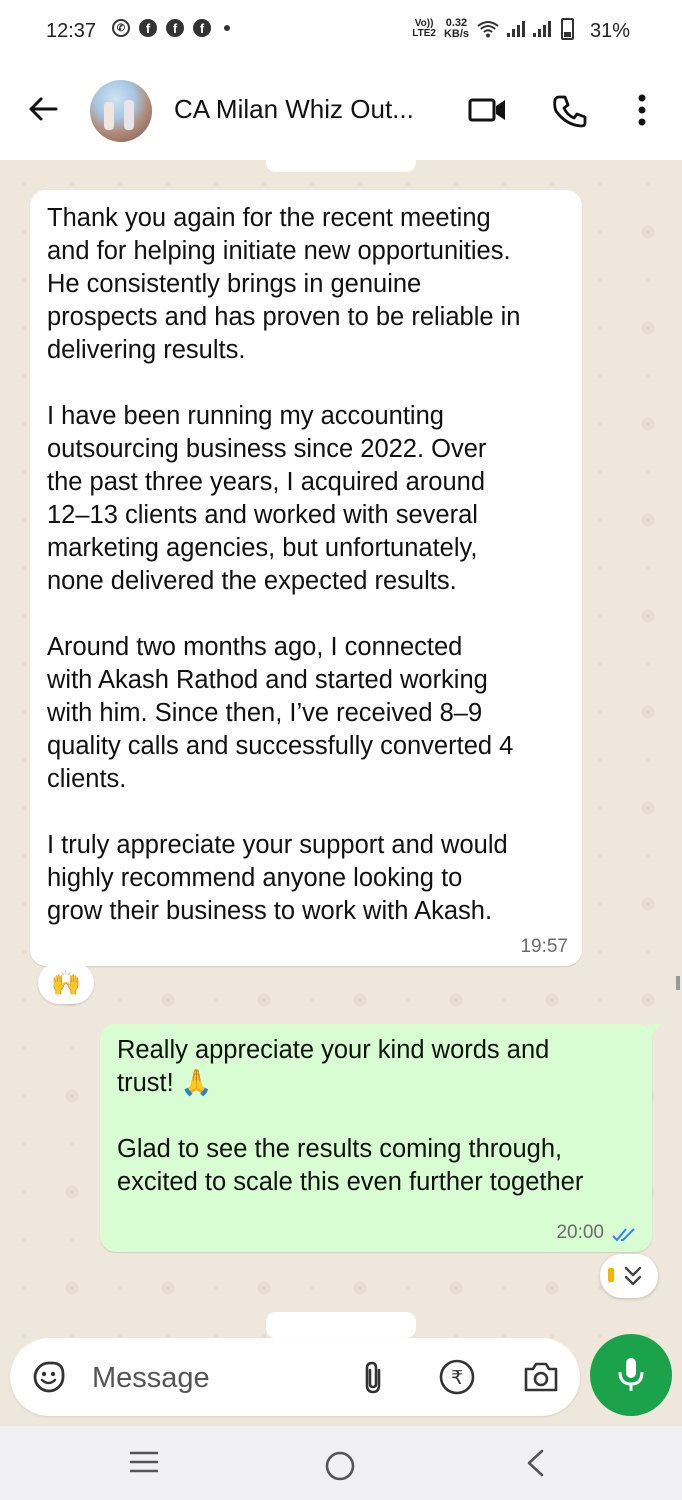 The height and width of the screenshot is (1500, 682). Describe the element at coordinates (49, 1377) in the screenshot. I see `emoji-icon` at that location.